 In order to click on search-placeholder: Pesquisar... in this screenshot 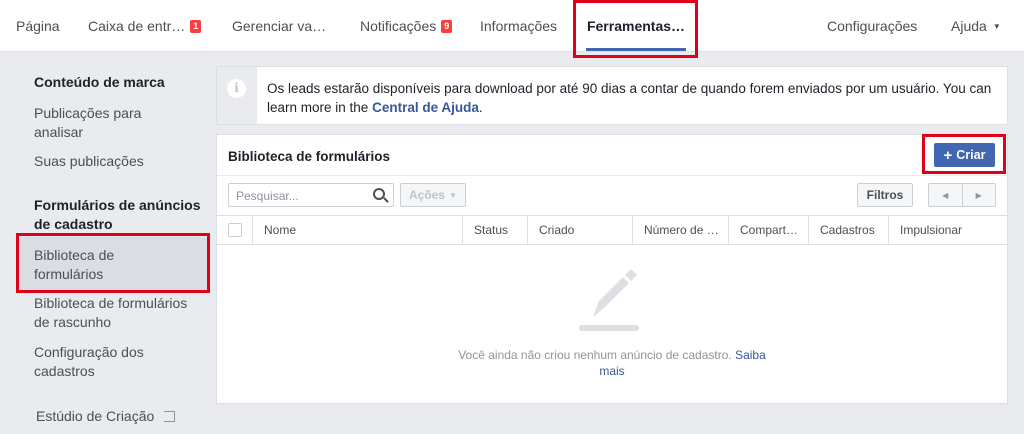, I will do `click(267, 196)`.